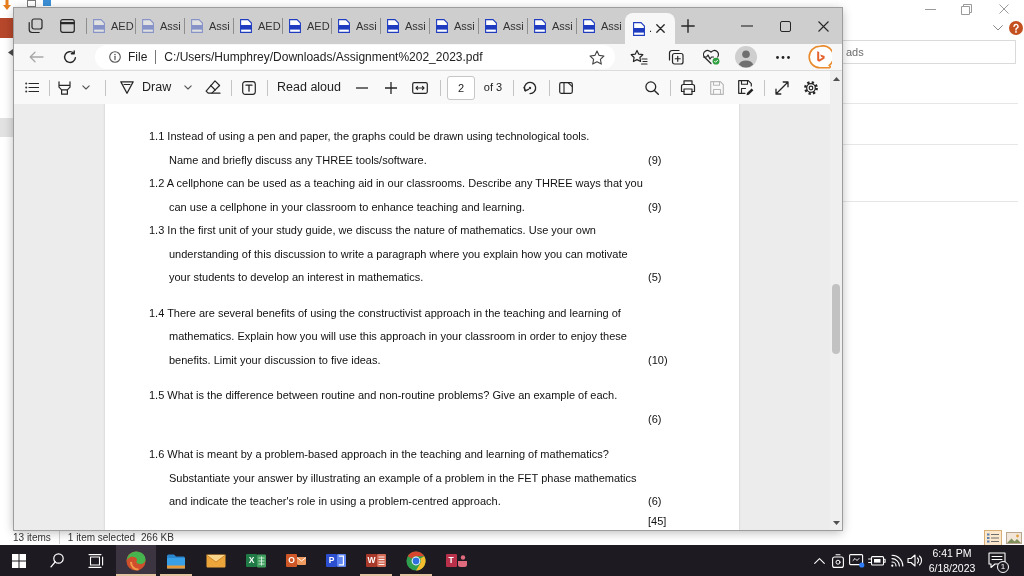  I want to click on star-icon, so click(597, 57).